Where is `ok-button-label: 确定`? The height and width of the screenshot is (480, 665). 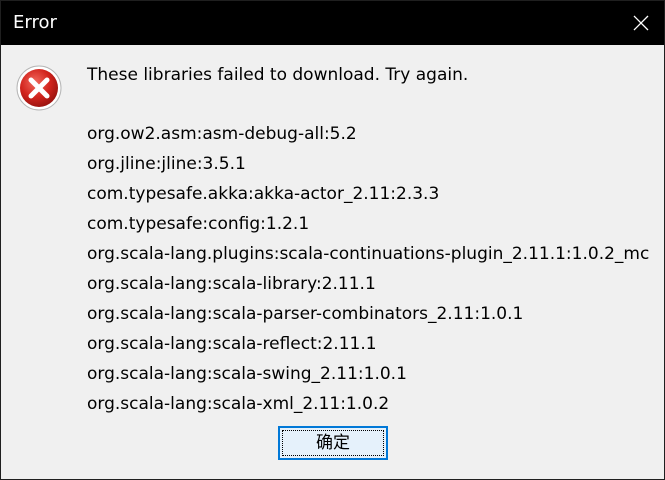 ok-button-label: 确定 is located at coordinates (333, 443).